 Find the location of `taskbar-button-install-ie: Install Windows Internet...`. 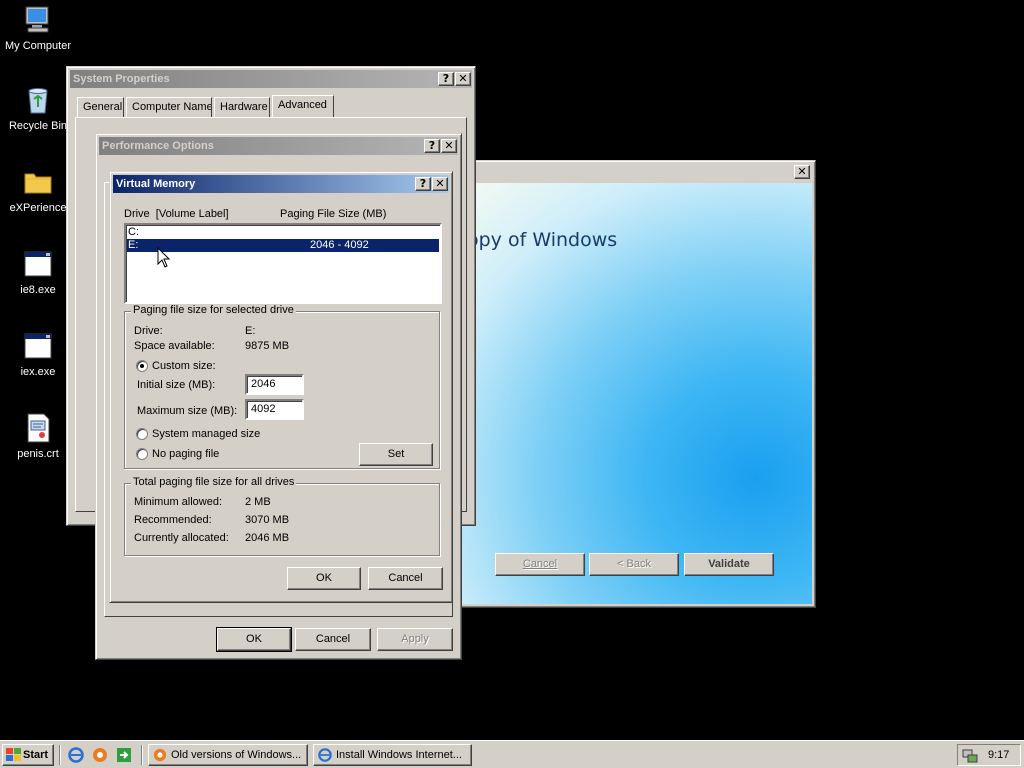

taskbar-button-install-ie: Install Windows Internet... is located at coordinates (392, 755).